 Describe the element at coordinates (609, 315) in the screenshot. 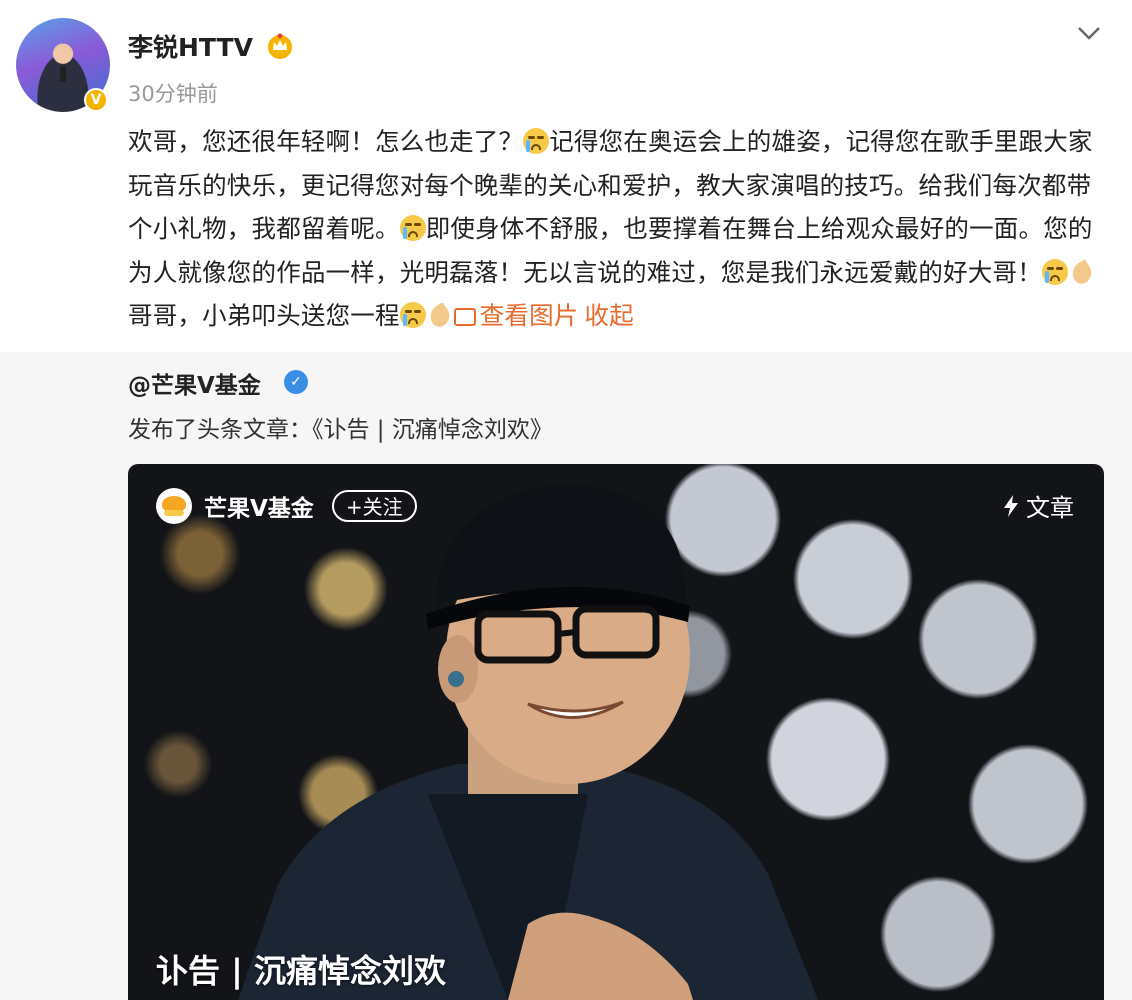

I see `collapse-link: 收起` at that location.